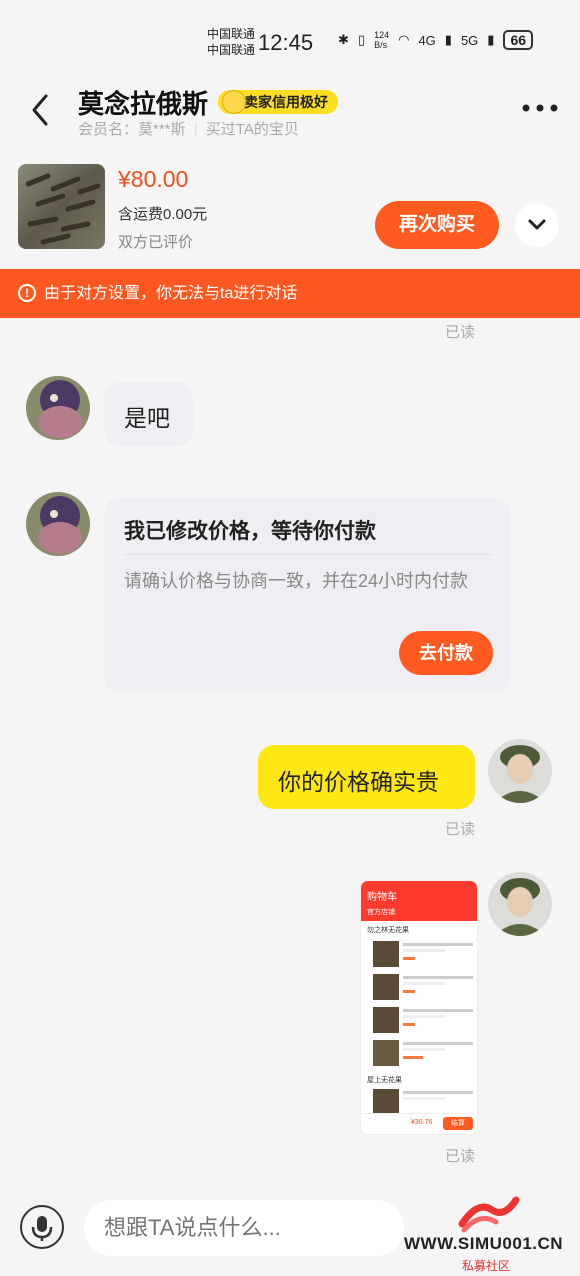 The width and height of the screenshot is (580, 1276). Describe the element at coordinates (518, 40) in the screenshot. I see `battery-icon: 66` at that location.